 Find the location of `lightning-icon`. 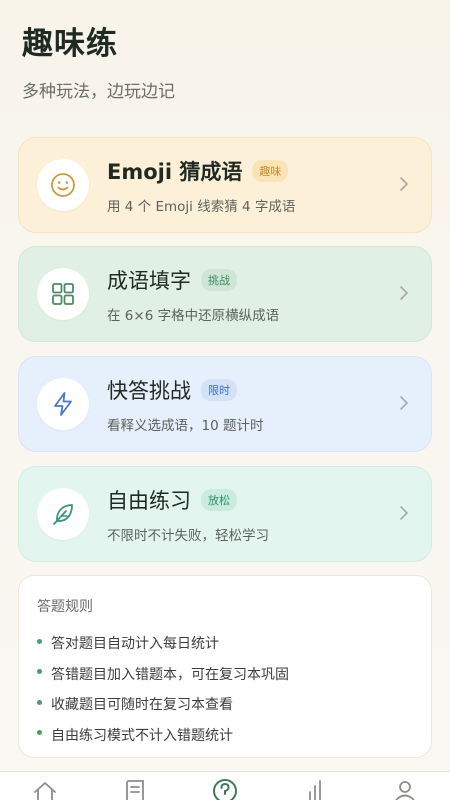

lightning-icon is located at coordinates (63, 404).